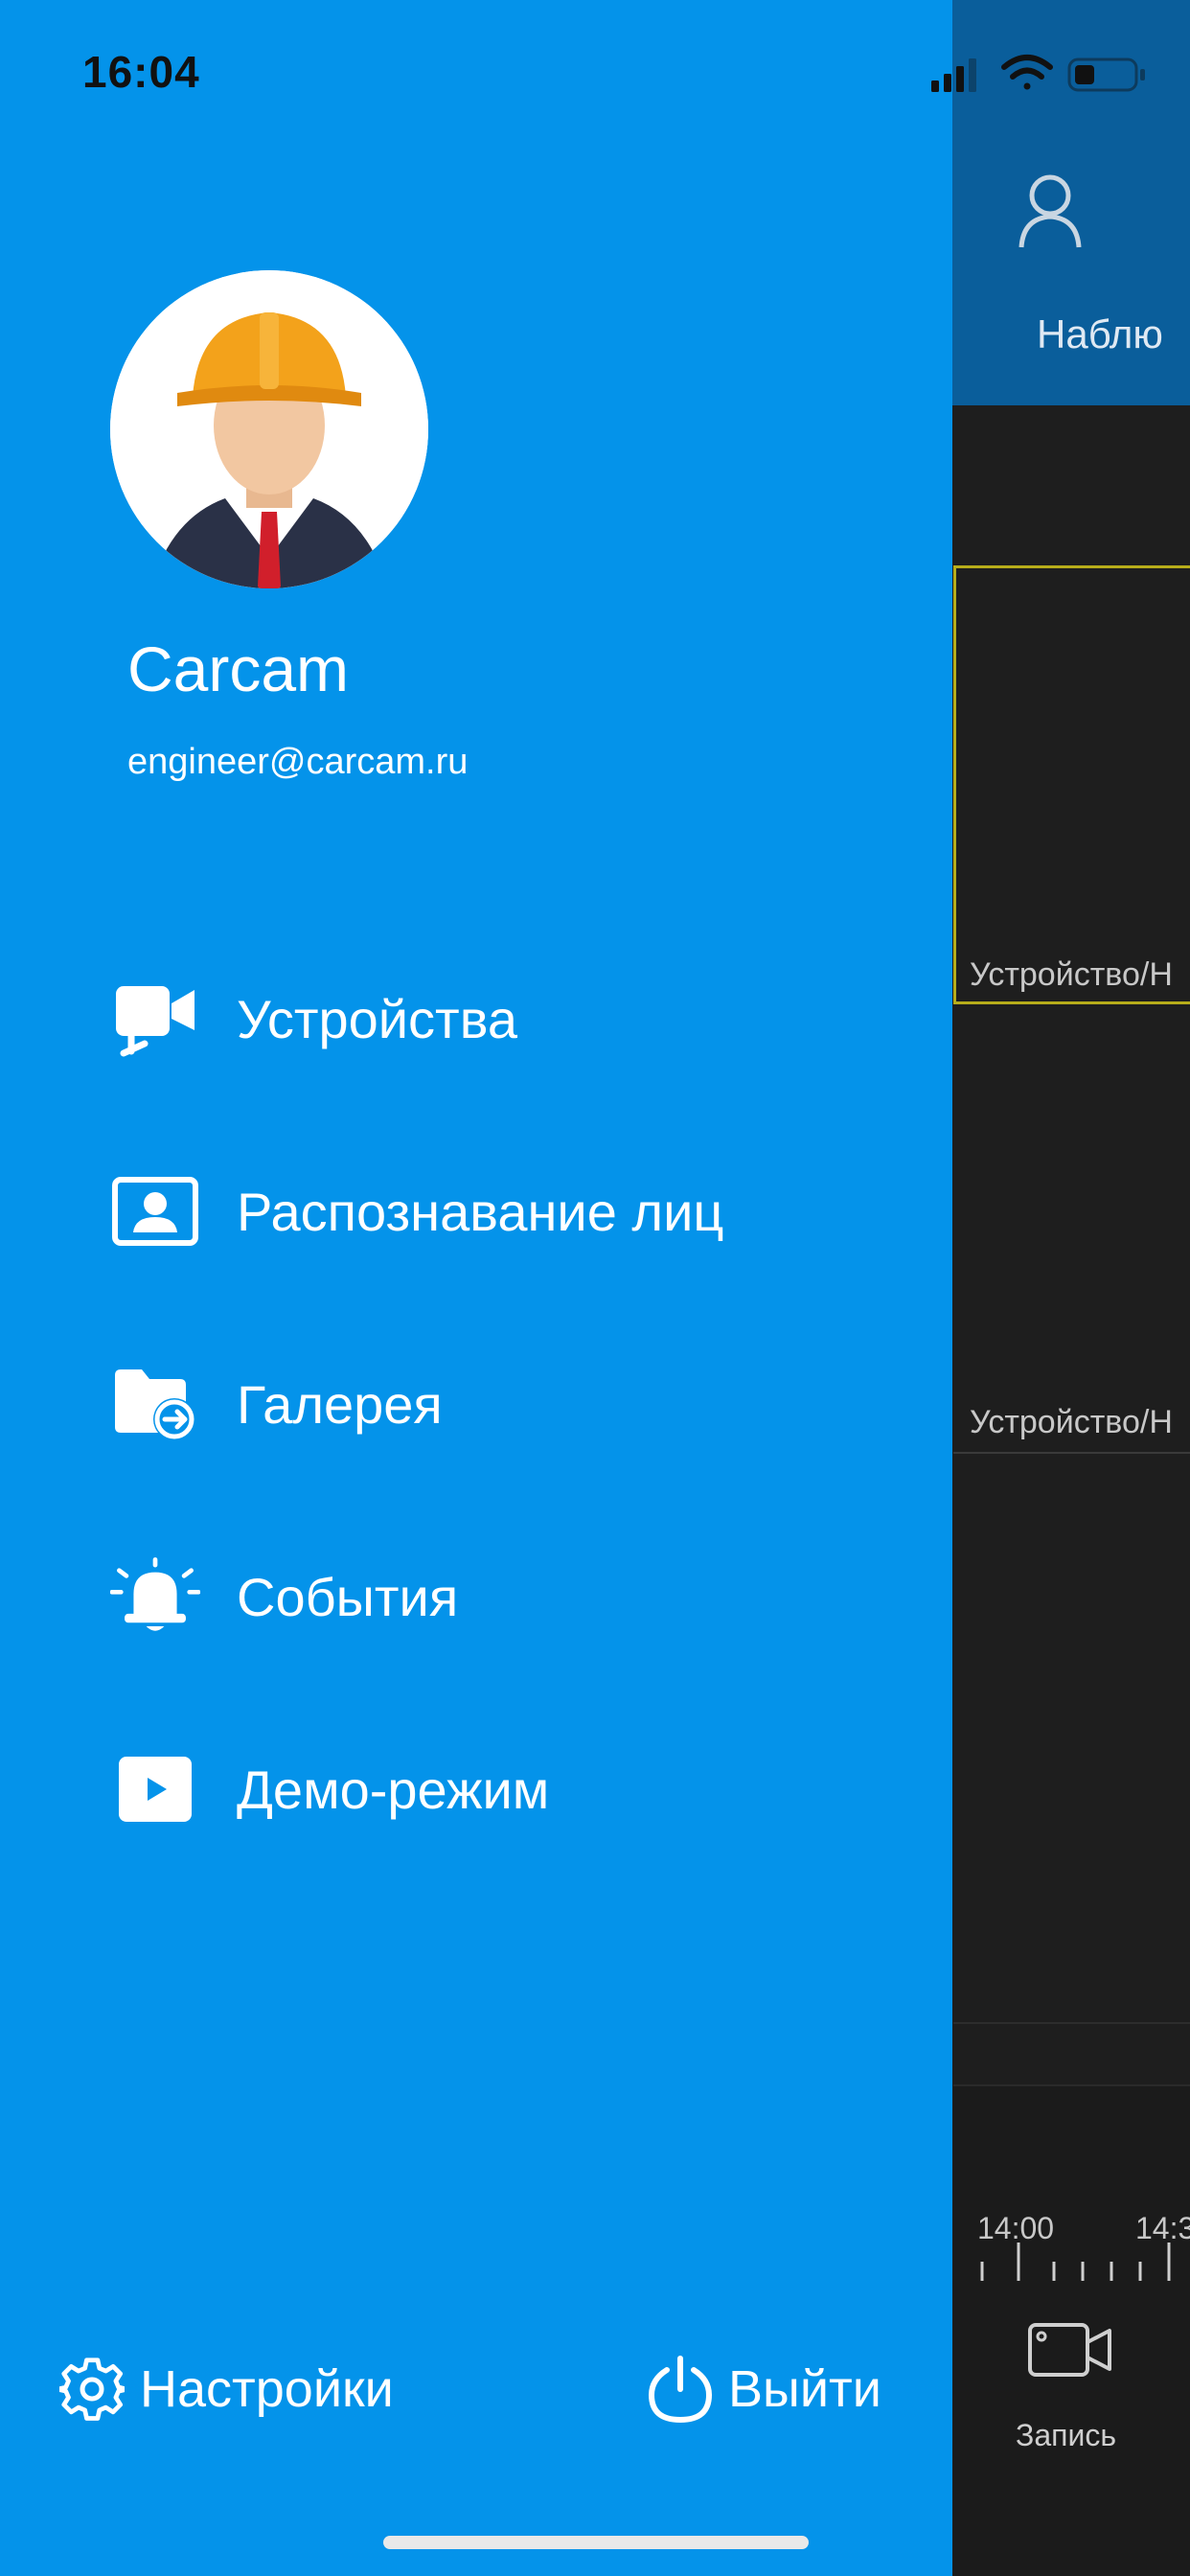  I want to click on video-record-icon, so click(1070, 2349).